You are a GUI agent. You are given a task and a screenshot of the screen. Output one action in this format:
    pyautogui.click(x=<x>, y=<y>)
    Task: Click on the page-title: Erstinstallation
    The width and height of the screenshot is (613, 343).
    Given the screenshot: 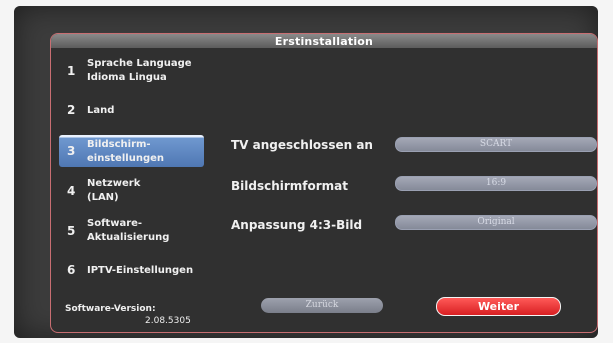 What is the action you would take?
    pyautogui.click(x=324, y=41)
    